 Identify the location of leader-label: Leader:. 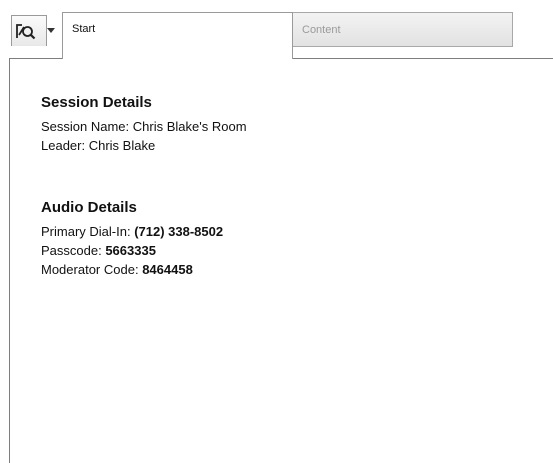
(63, 145).